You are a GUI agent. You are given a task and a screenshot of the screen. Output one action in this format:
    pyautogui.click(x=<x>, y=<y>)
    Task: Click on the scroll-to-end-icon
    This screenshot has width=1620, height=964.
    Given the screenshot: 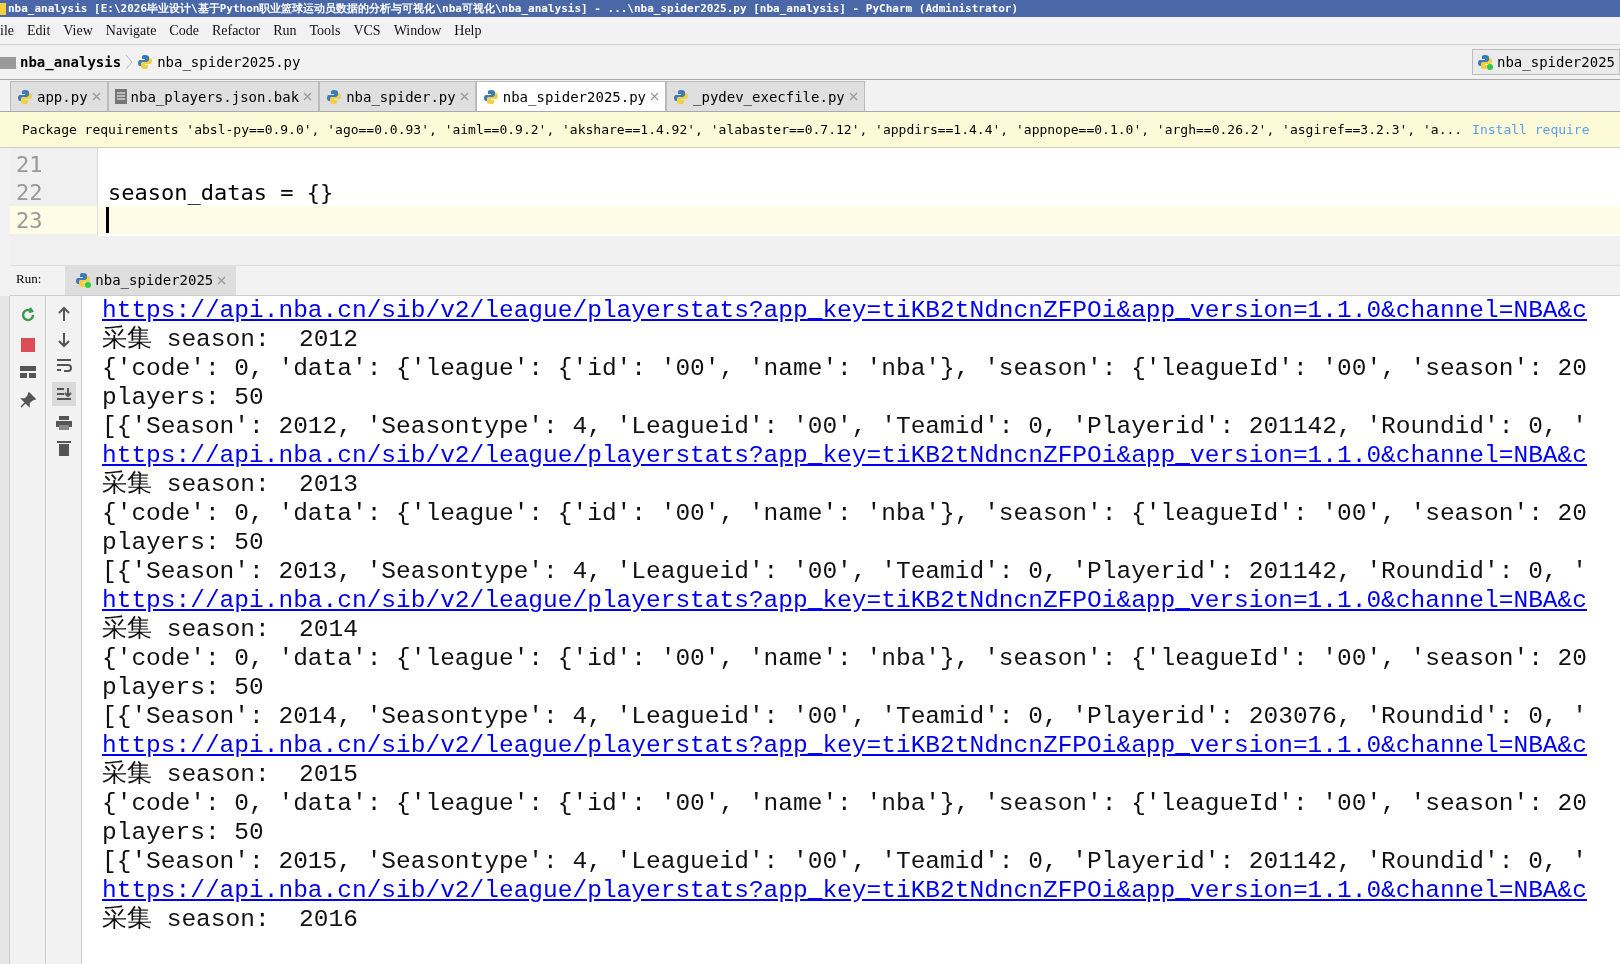 What is the action you would take?
    pyautogui.click(x=63, y=394)
    